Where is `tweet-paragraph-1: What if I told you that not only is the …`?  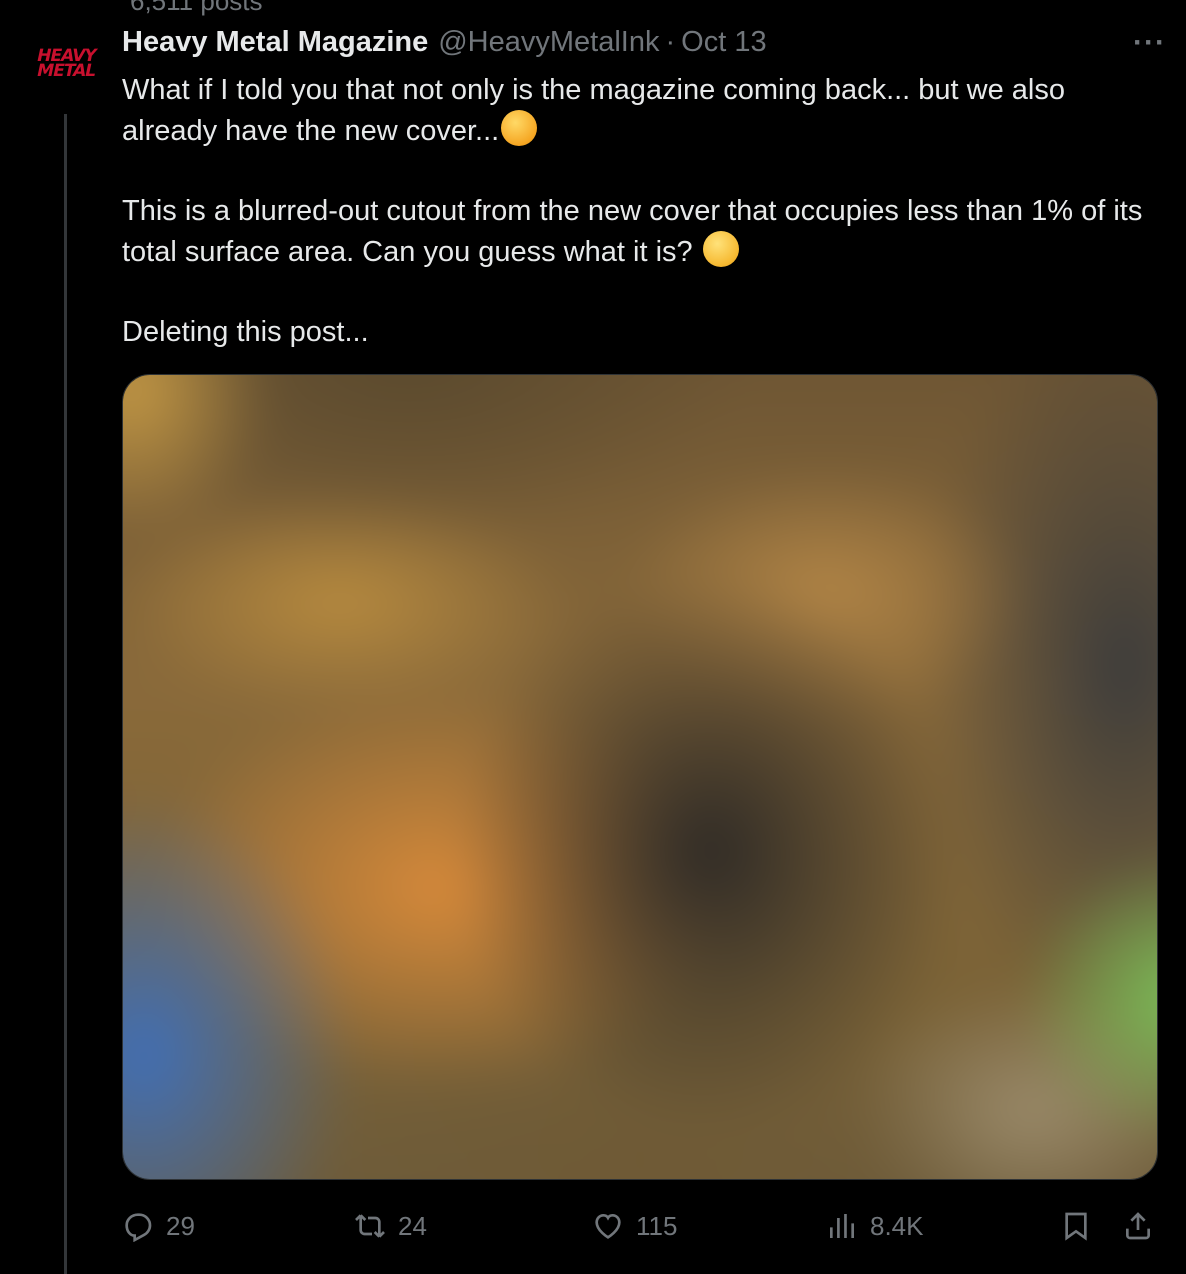
tweet-paragraph-1: What if I told you that not only is the … is located at coordinates (593, 110).